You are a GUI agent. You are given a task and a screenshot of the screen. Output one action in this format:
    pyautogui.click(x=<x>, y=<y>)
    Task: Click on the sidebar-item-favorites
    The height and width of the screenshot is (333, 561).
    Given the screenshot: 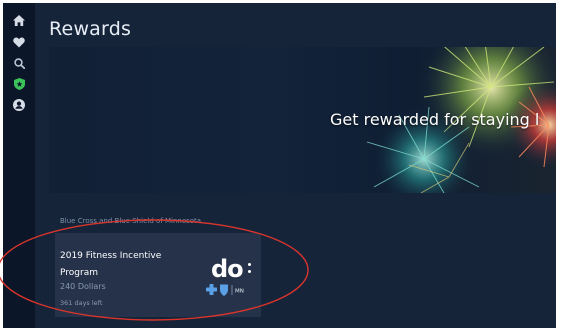 What is the action you would take?
    pyautogui.click(x=19, y=42)
    